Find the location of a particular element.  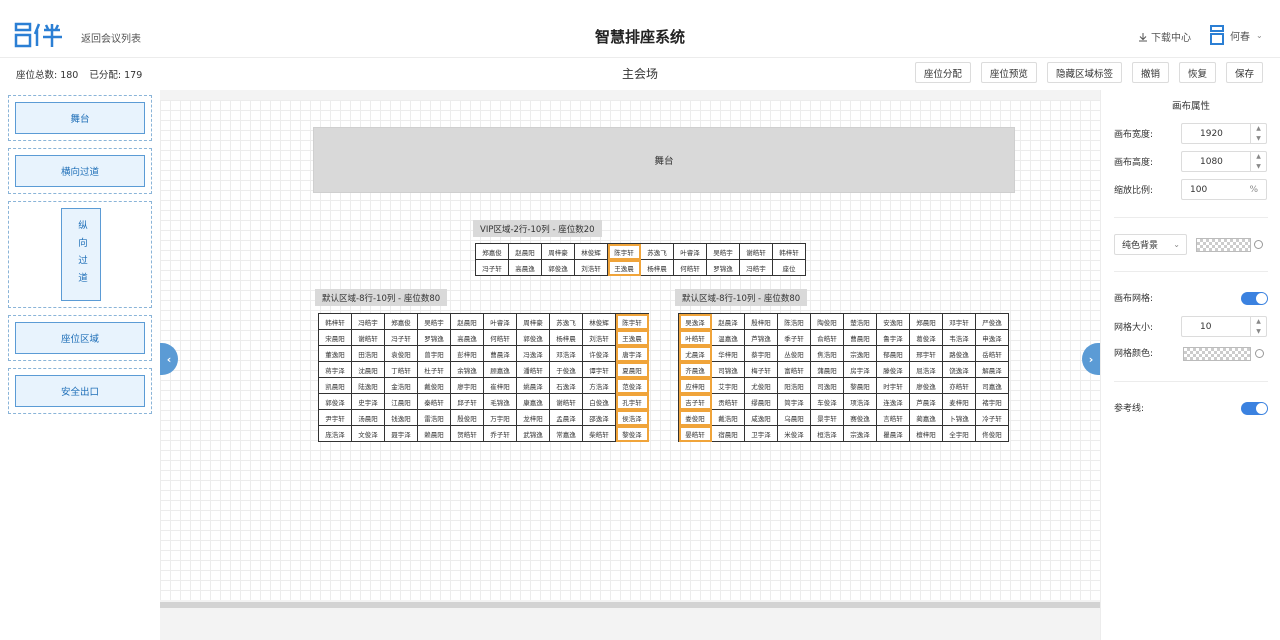

seat: 刘浩轩 is located at coordinates (591, 268).